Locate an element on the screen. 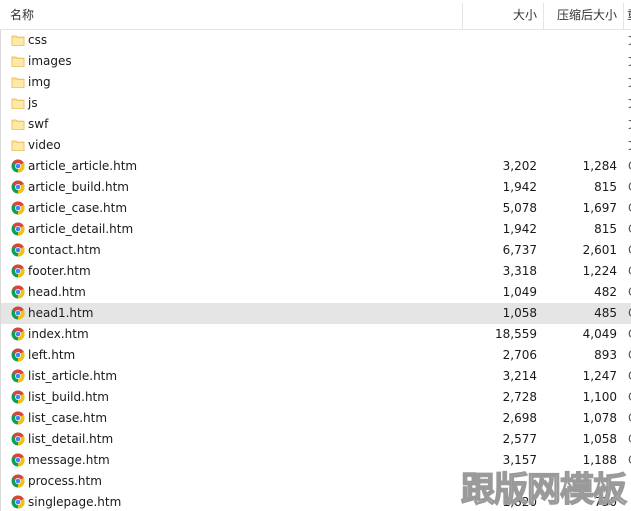 The width and height of the screenshot is (631, 511). file-row: article_detail.htm1,942815C is located at coordinates (315, 229).